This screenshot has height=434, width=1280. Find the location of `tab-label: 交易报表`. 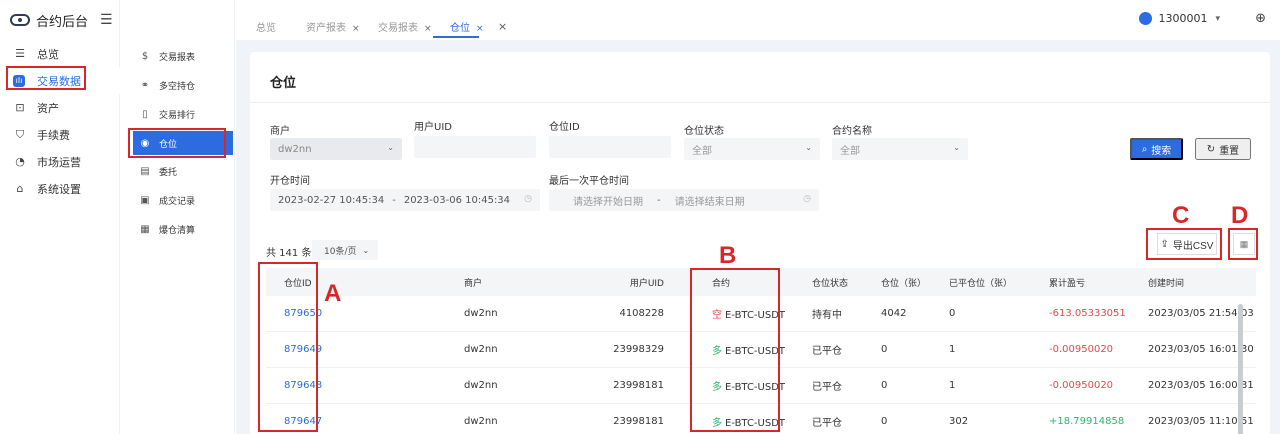

tab-label: 交易报表 is located at coordinates (398, 28).